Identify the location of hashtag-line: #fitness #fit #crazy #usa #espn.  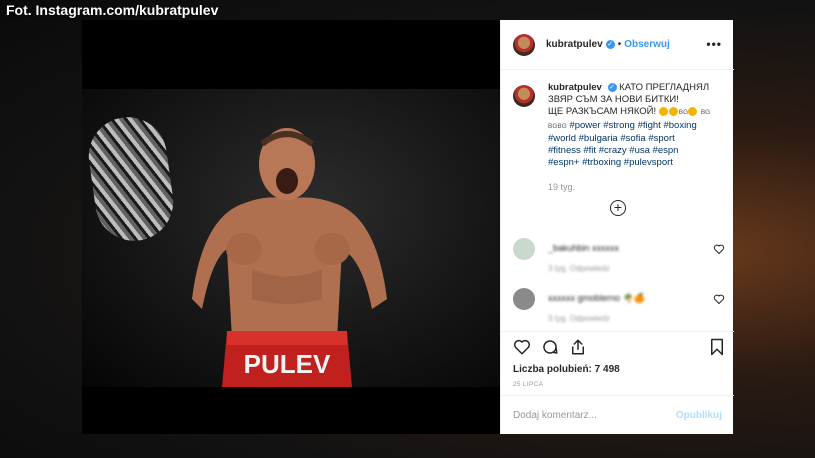
(613, 150).